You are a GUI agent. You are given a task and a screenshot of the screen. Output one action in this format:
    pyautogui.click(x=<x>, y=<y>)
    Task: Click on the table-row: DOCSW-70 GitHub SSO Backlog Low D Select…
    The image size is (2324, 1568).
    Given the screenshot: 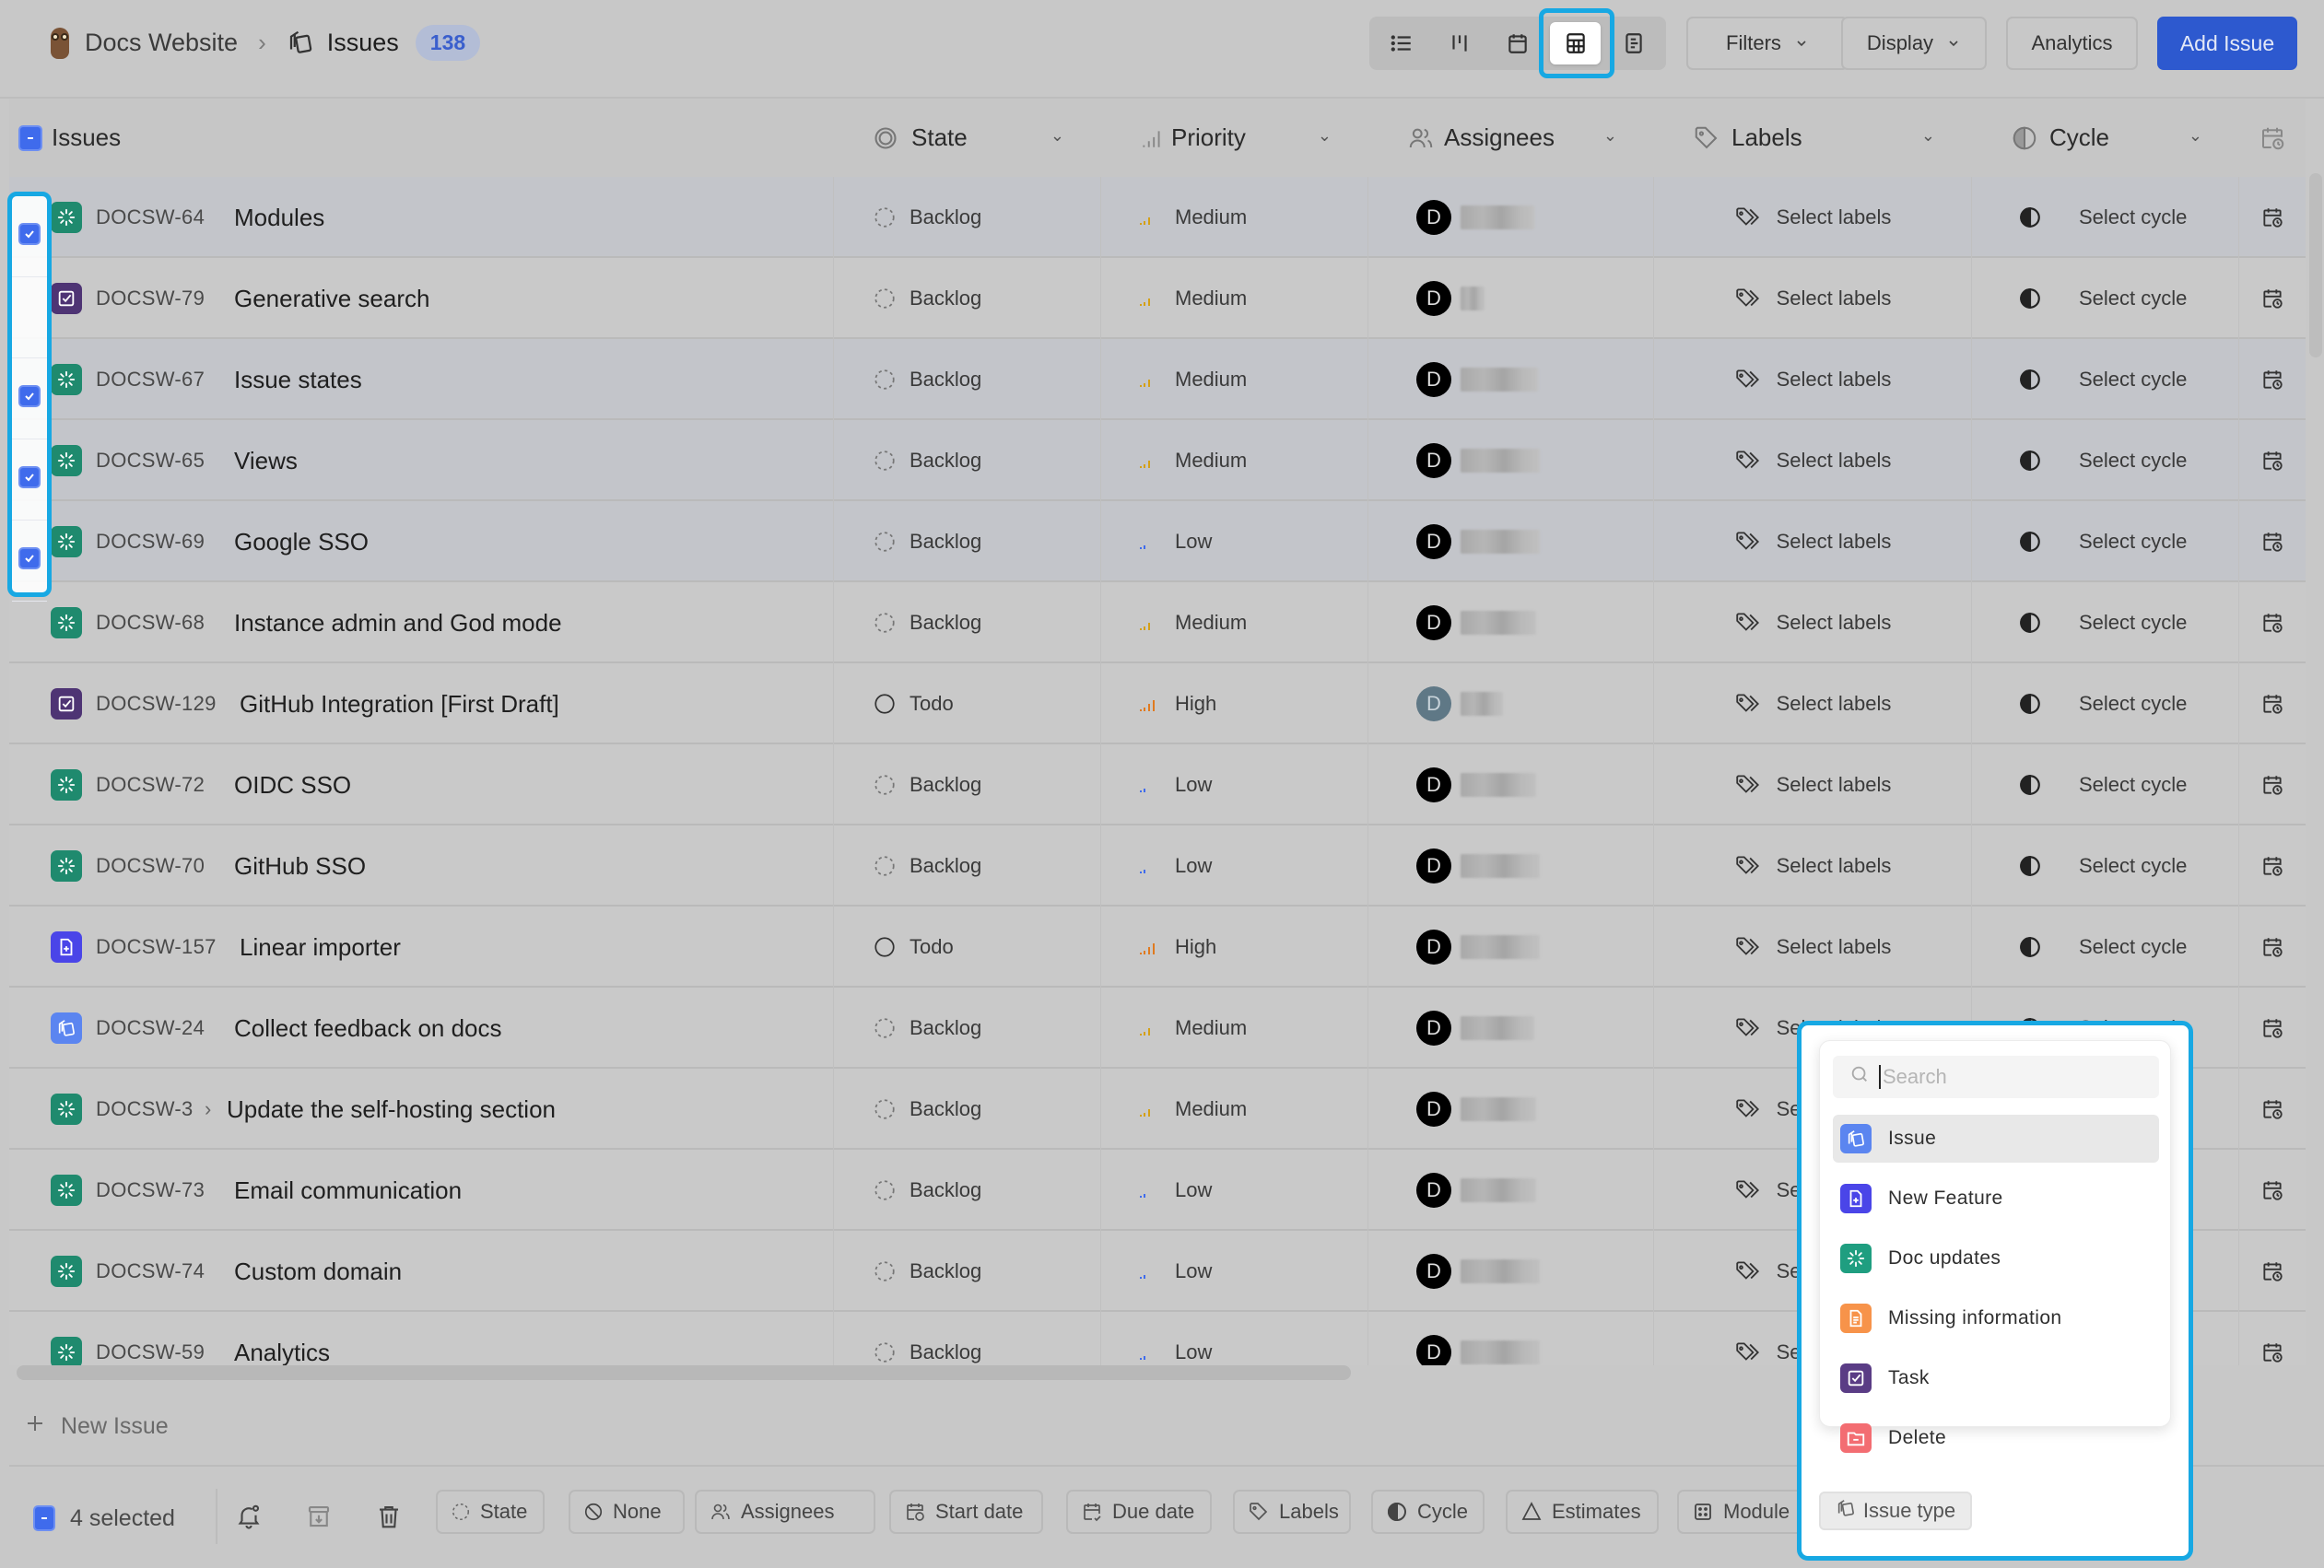 What is the action you would take?
    pyautogui.click(x=1157, y=866)
    